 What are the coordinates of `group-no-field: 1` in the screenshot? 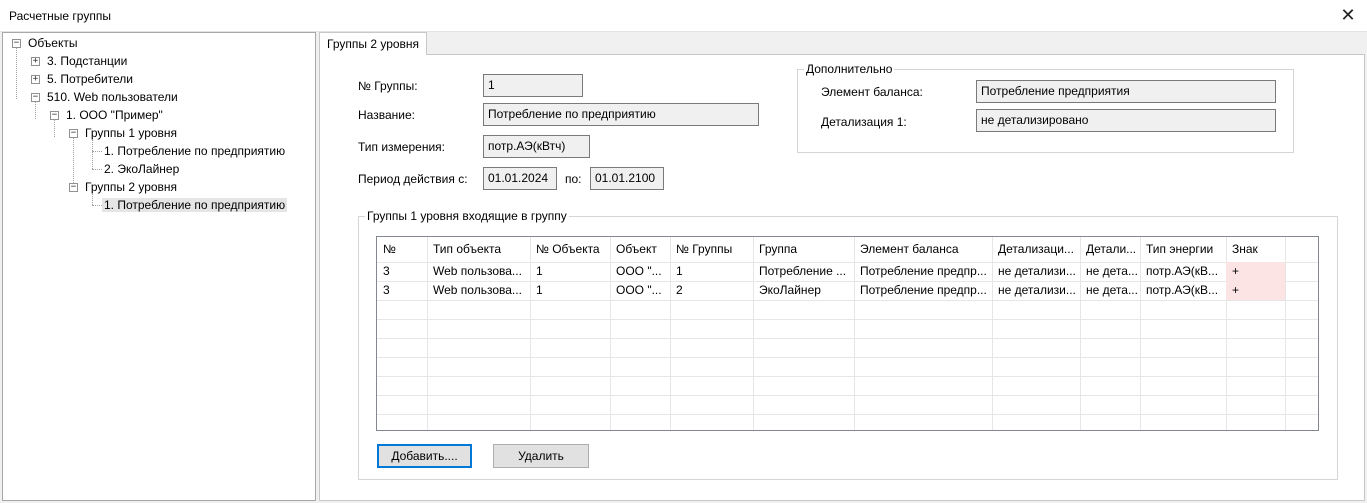 It's located at (533, 85).